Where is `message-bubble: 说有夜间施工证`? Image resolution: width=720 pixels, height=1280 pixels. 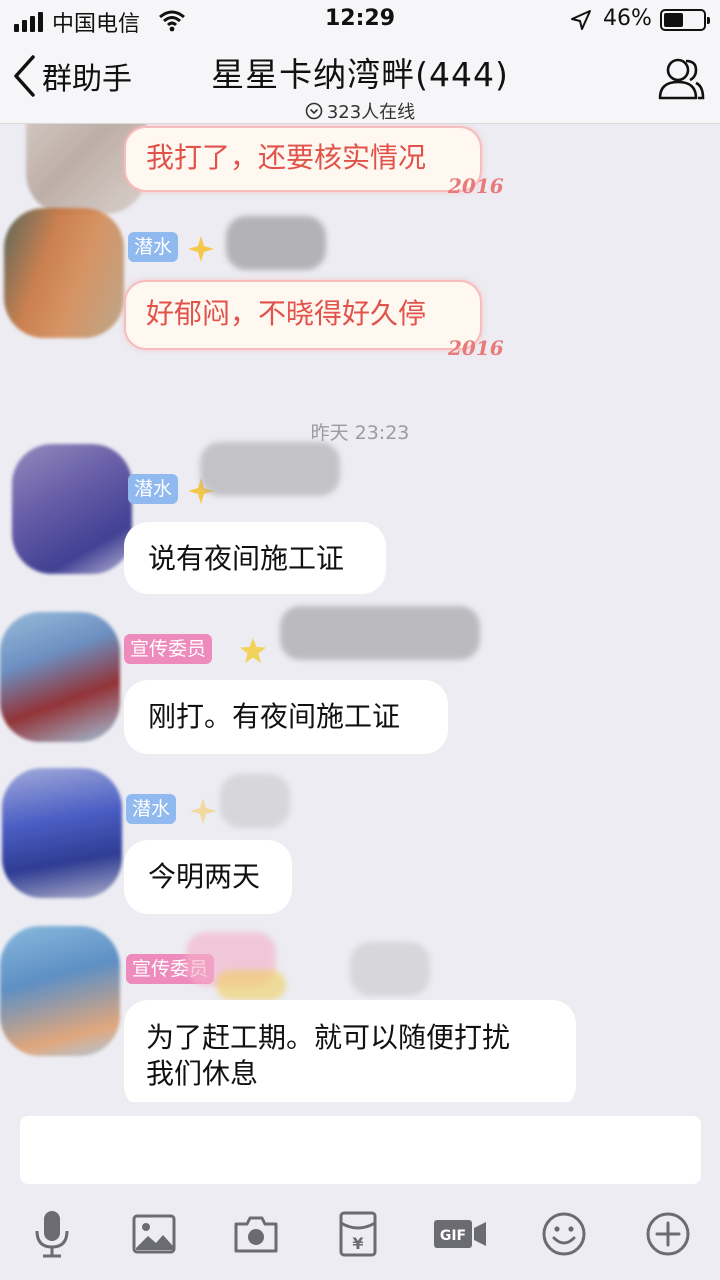 message-bubble: 说有夜间施工证 is located at coordinates (255, 558).